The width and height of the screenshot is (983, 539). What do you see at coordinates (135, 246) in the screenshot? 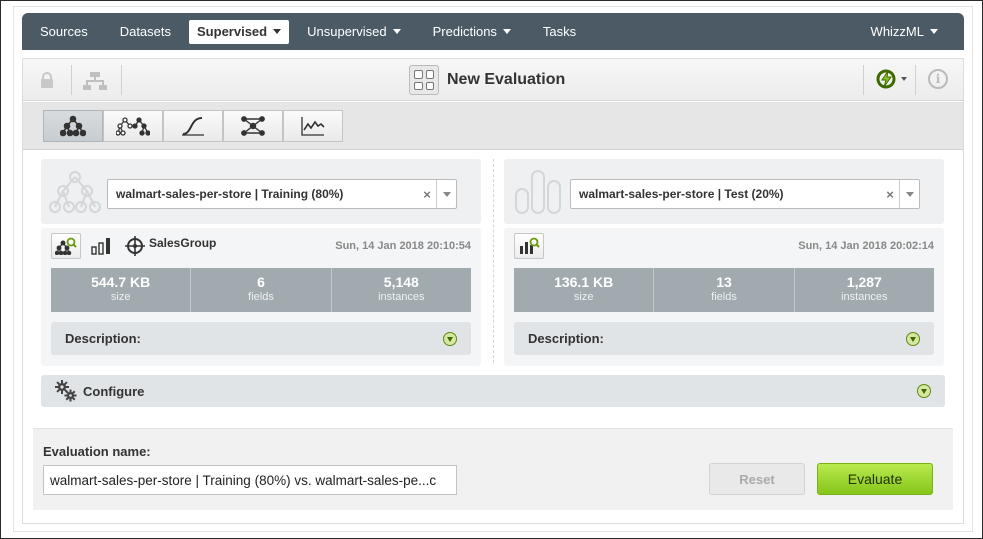
I see `target-icon` at bounding box center [135, 246].